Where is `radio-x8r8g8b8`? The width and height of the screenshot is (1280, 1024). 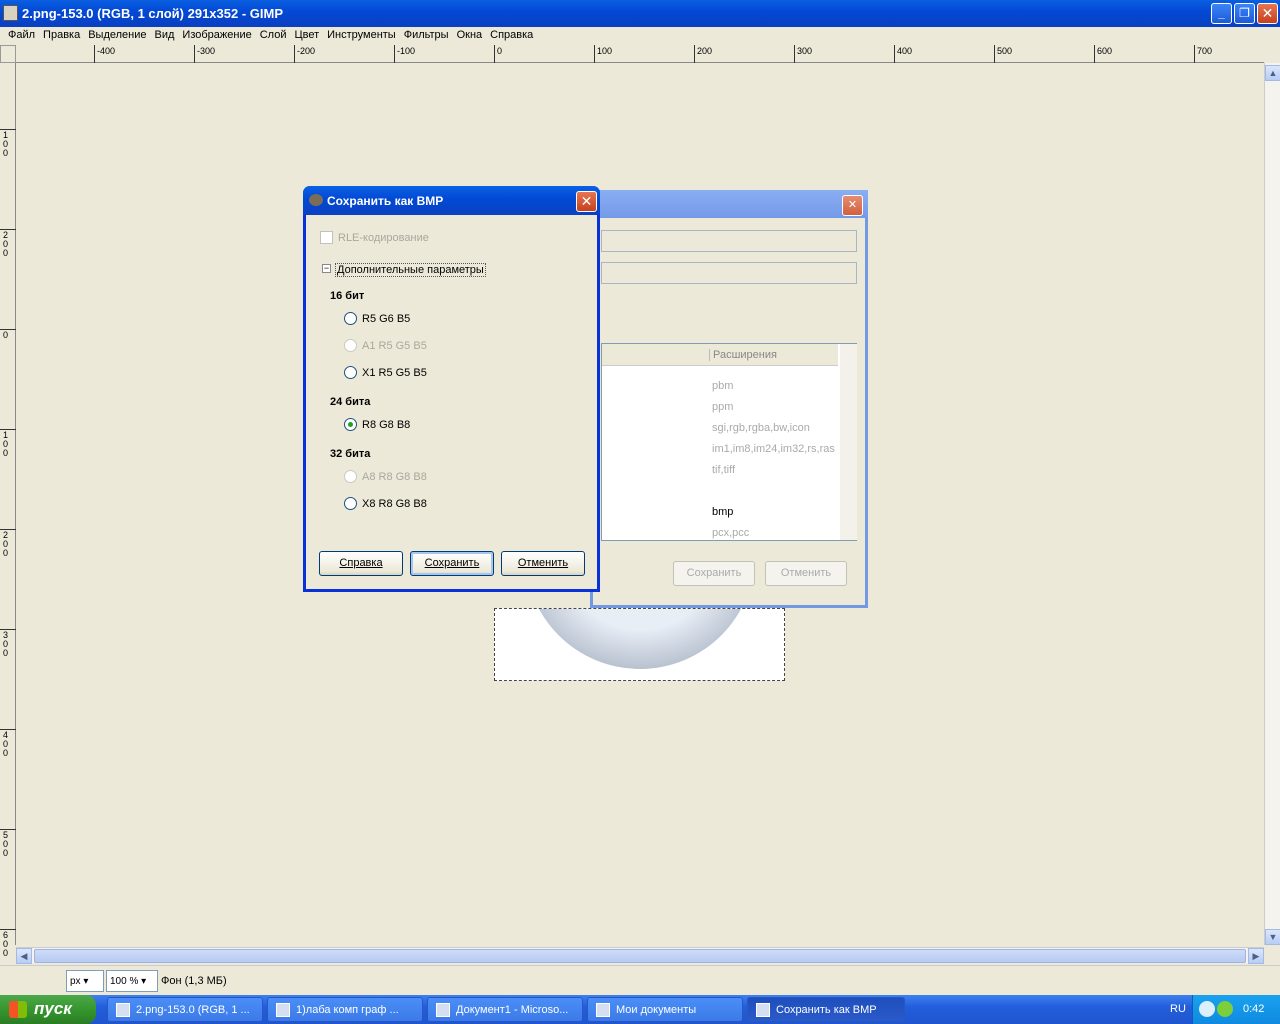
radio-x8r8g8b8 is located at coordinates (350, 503).